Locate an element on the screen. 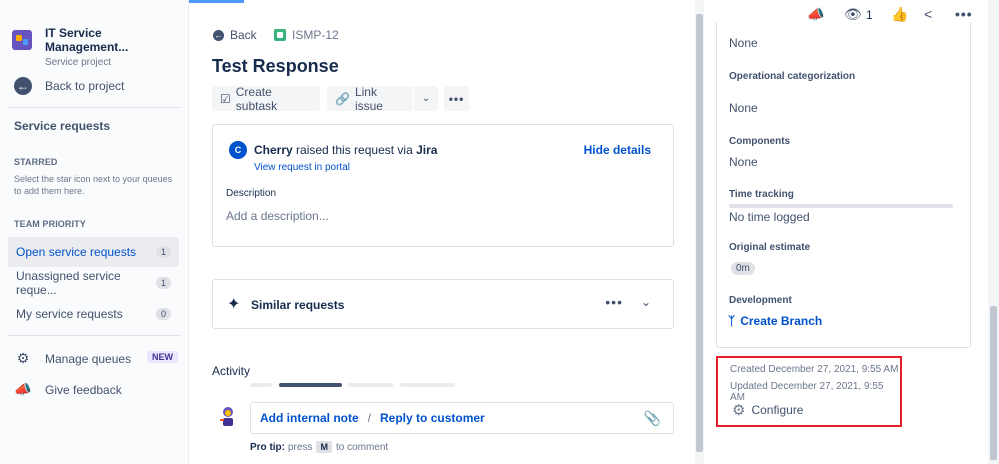  give-feedback-link: 📣 Give feedback is located at coordinates (68, 389).